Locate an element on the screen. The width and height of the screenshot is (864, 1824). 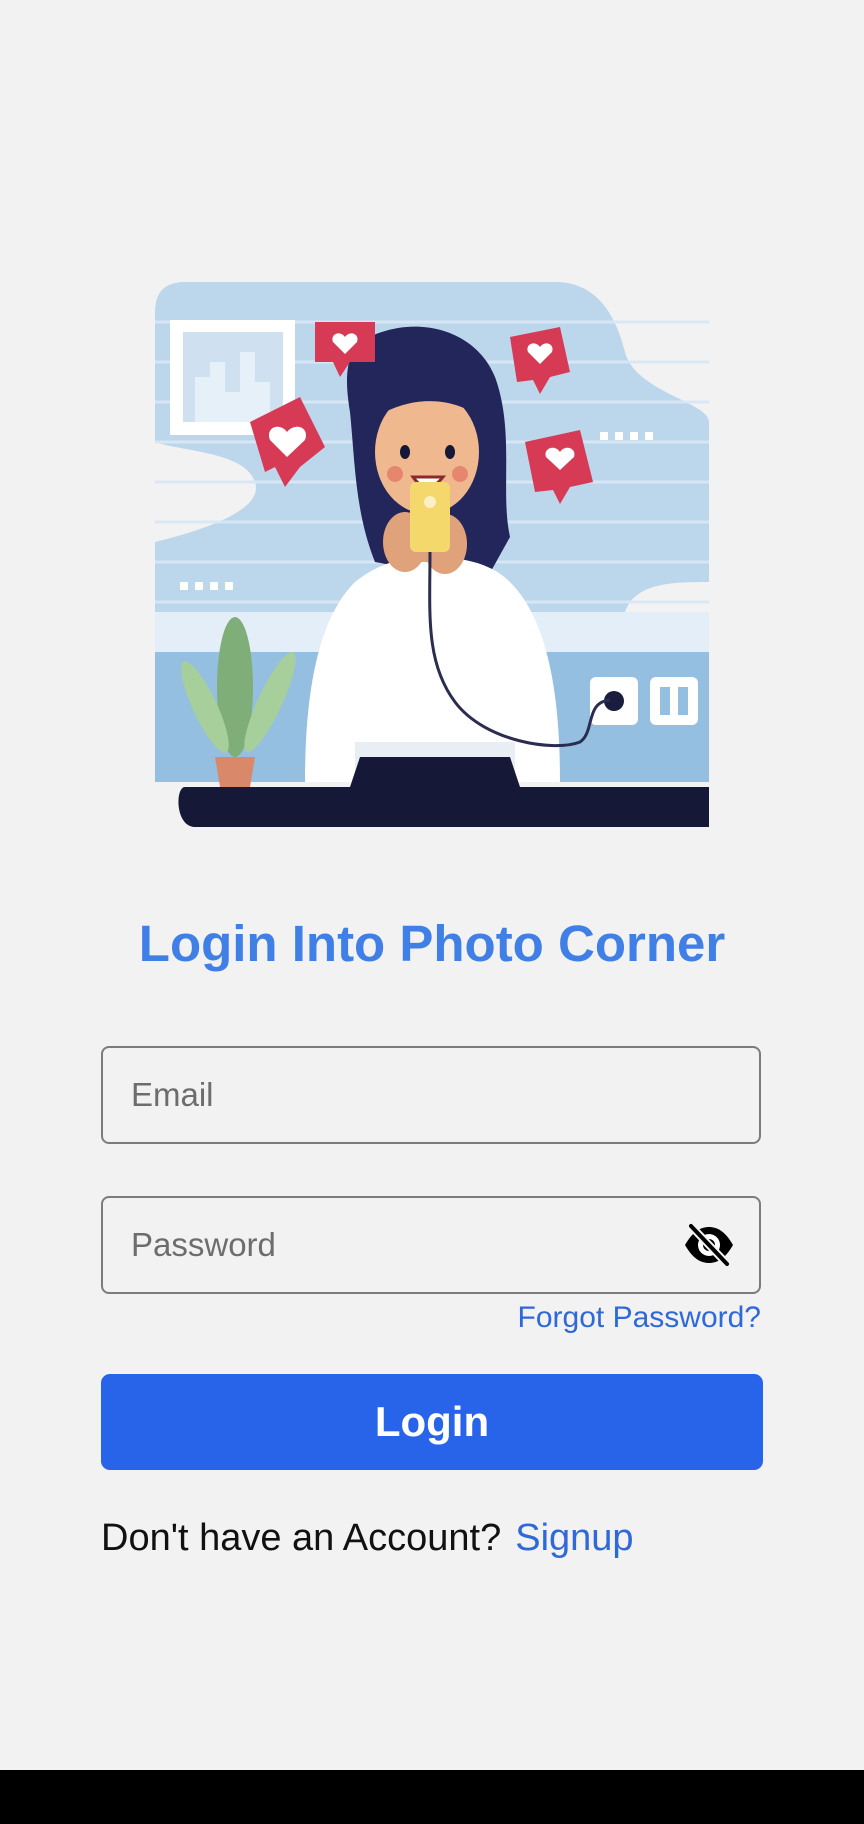
signup-row: Don't have an Account? Signup is located at coordinates (367, 1538).